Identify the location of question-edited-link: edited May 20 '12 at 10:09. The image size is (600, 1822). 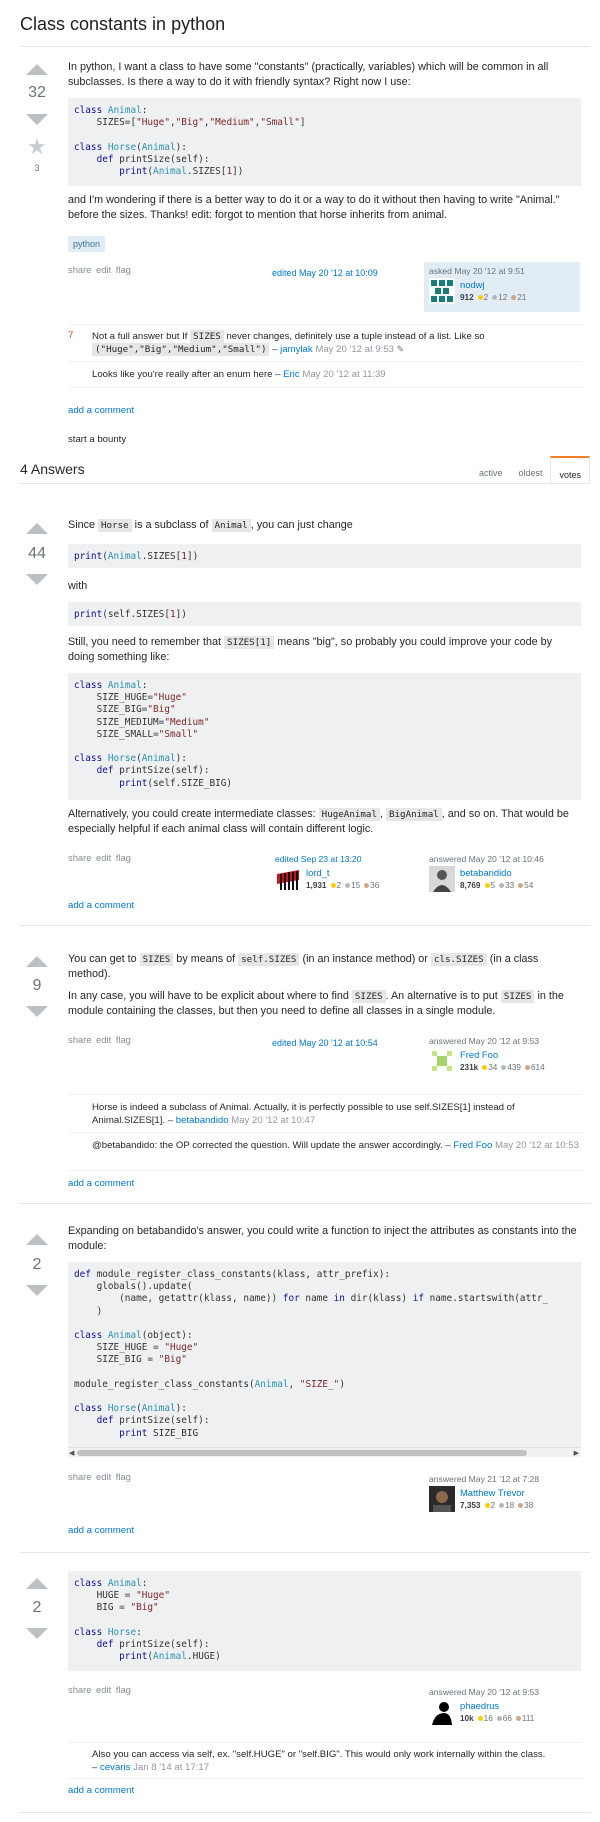
(325, 273).